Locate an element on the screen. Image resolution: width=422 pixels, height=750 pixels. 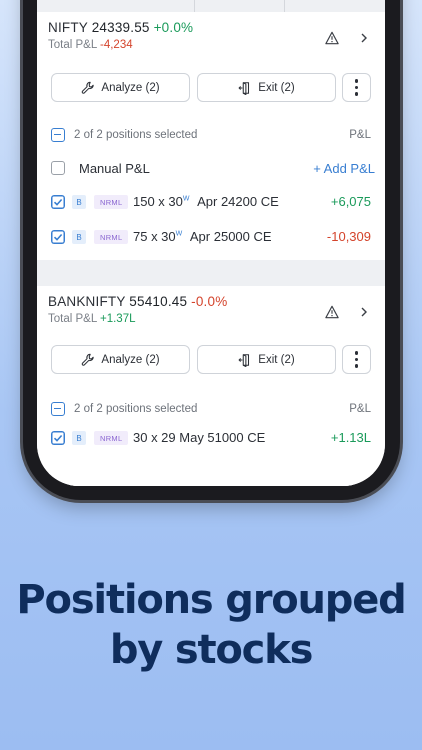
position-pl: +1.13L is located at coordinates (350, 437).